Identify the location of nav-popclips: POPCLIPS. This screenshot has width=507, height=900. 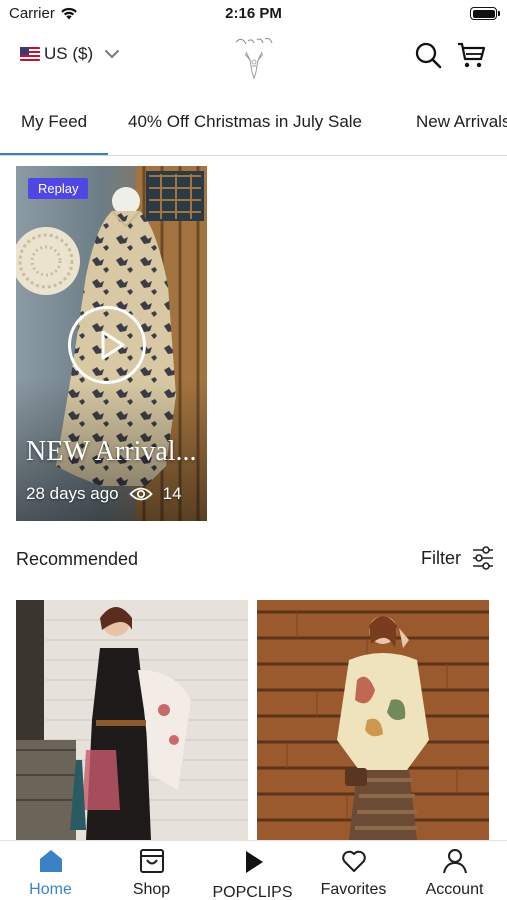
(252, 870).